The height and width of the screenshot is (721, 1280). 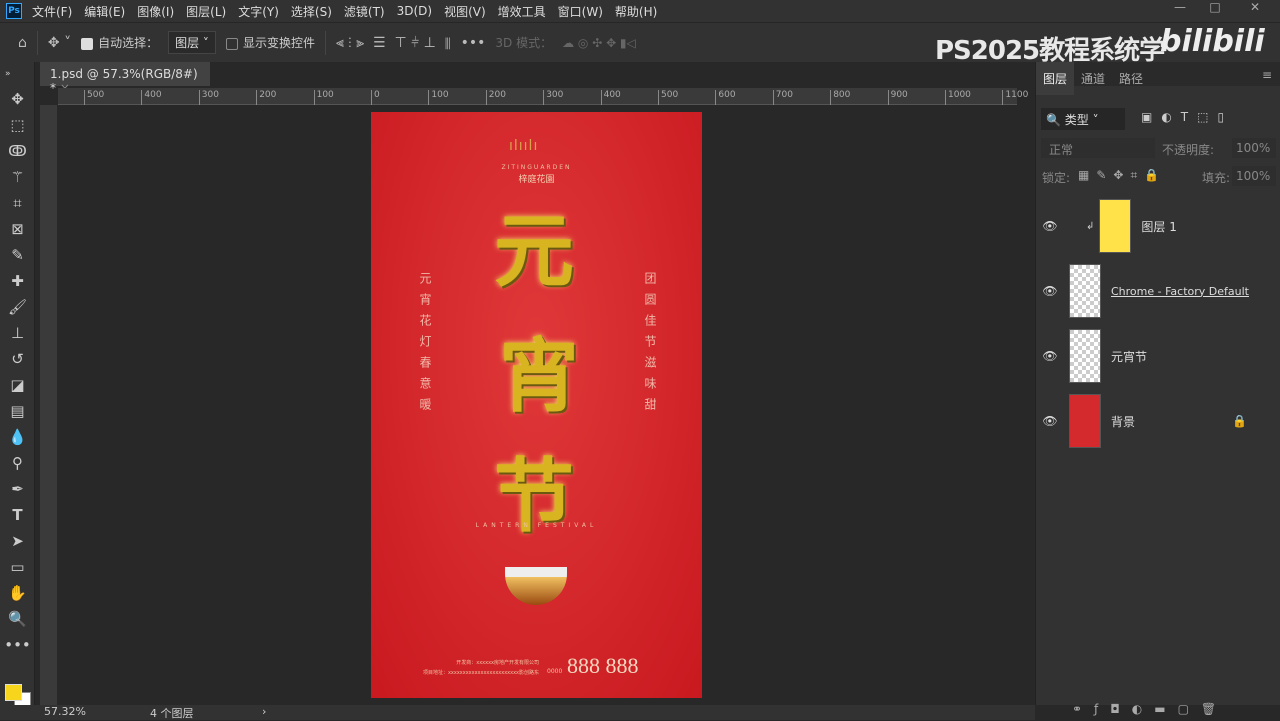 What do you see at coordinates (1090, 226) in the screenshot?
I see `clipping-arrow-icon: ↲` at bounding box center [1090, 226].